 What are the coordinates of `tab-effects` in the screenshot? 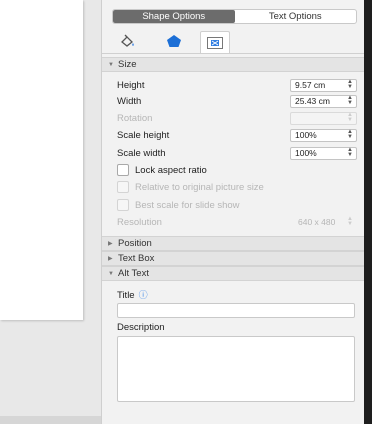 It's located at (174, 41).